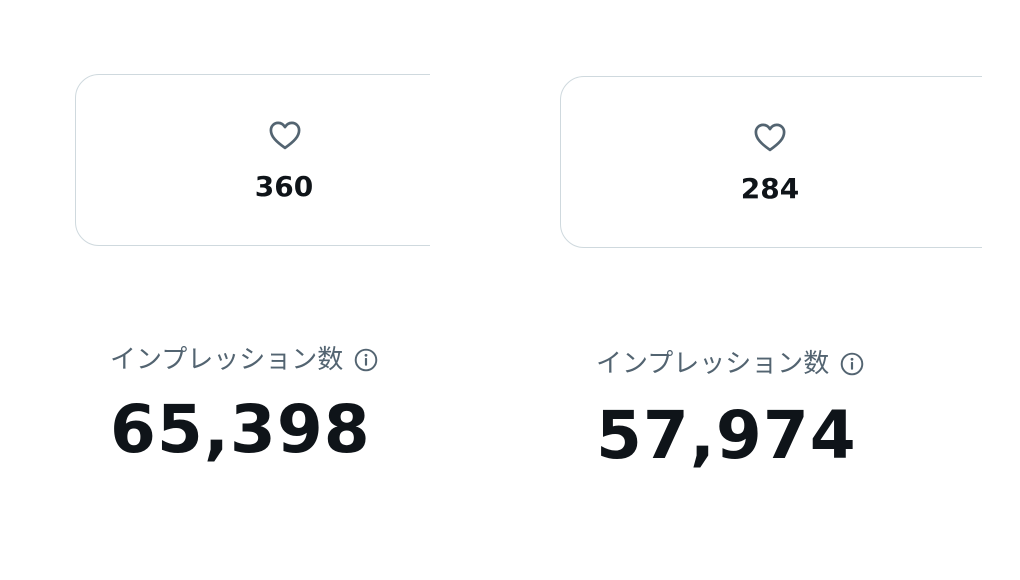 This screenshot has width=1020, height=580. What do you see at coordinates (240, 429) in the screenshot?
I see `impressions-value: 65,398` at bounding box center [240, 429].